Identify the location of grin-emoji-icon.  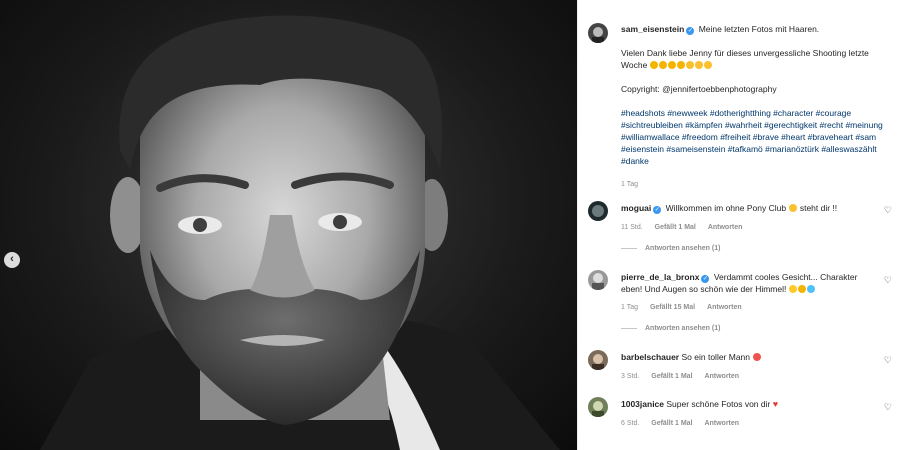
(792, 208).